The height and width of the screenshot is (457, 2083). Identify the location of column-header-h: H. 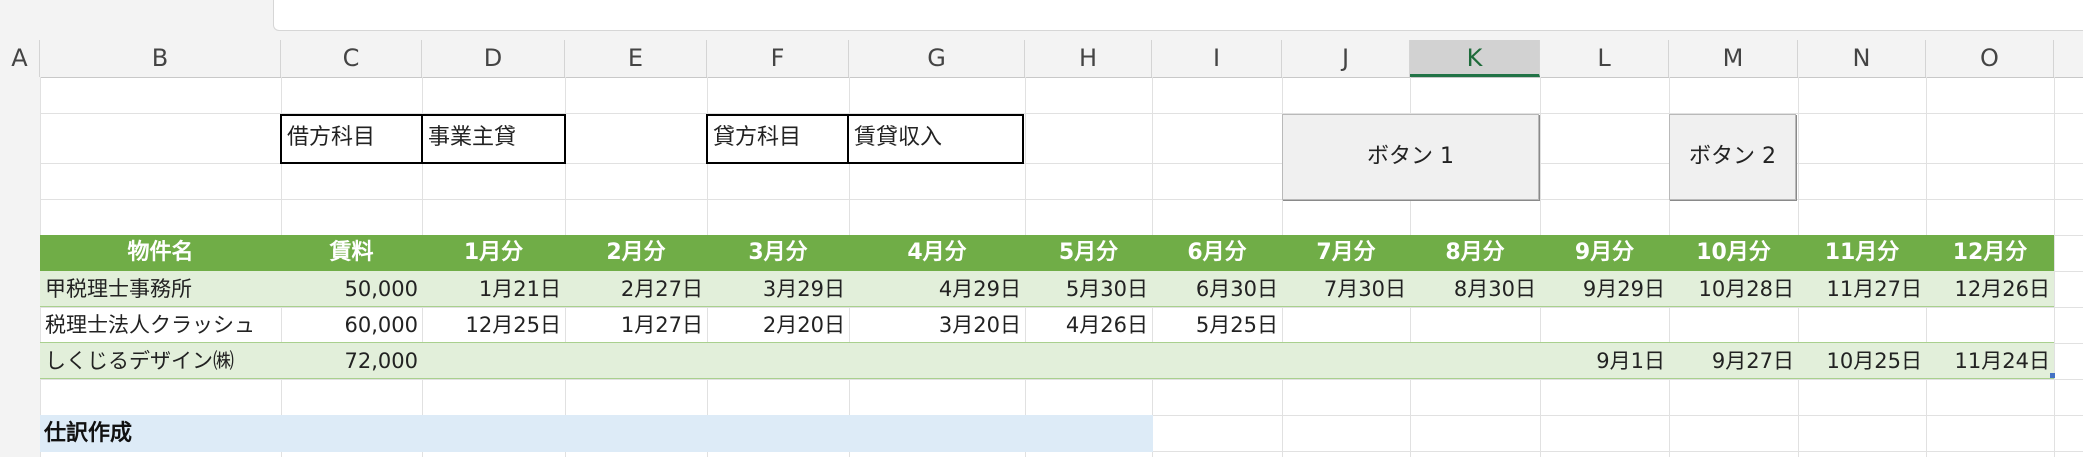
(1088, 58).